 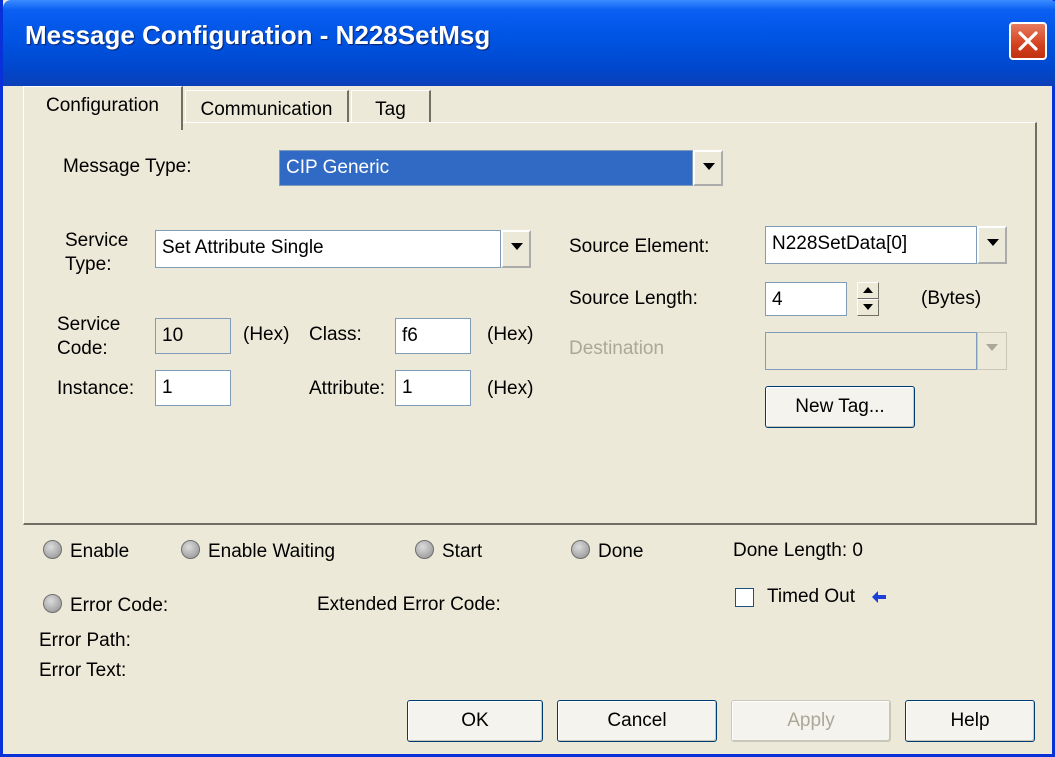 What do you see at coordinates (266, 334) in the screenshot?
I see `service-code-hex-label: (Hex)` at bounding box center [266, 334].